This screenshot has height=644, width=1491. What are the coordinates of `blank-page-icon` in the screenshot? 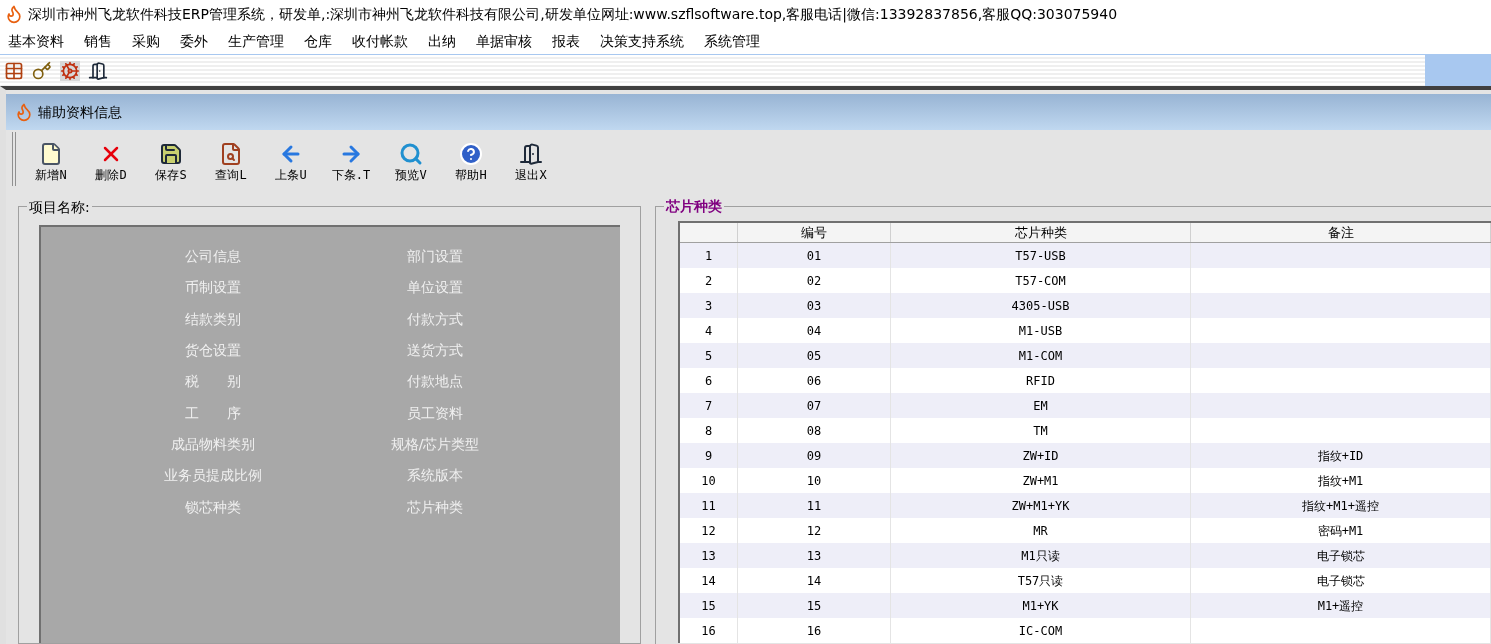 It's located at (51, 154).